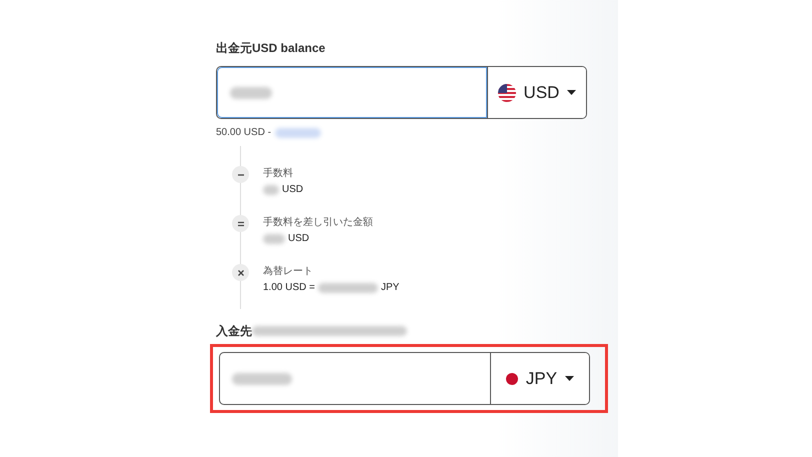 This screenshot has height=457, width=812. Describe the element at coordinates (288, 271) in the screenshot. I see `step-label: 為替レート` at that location.